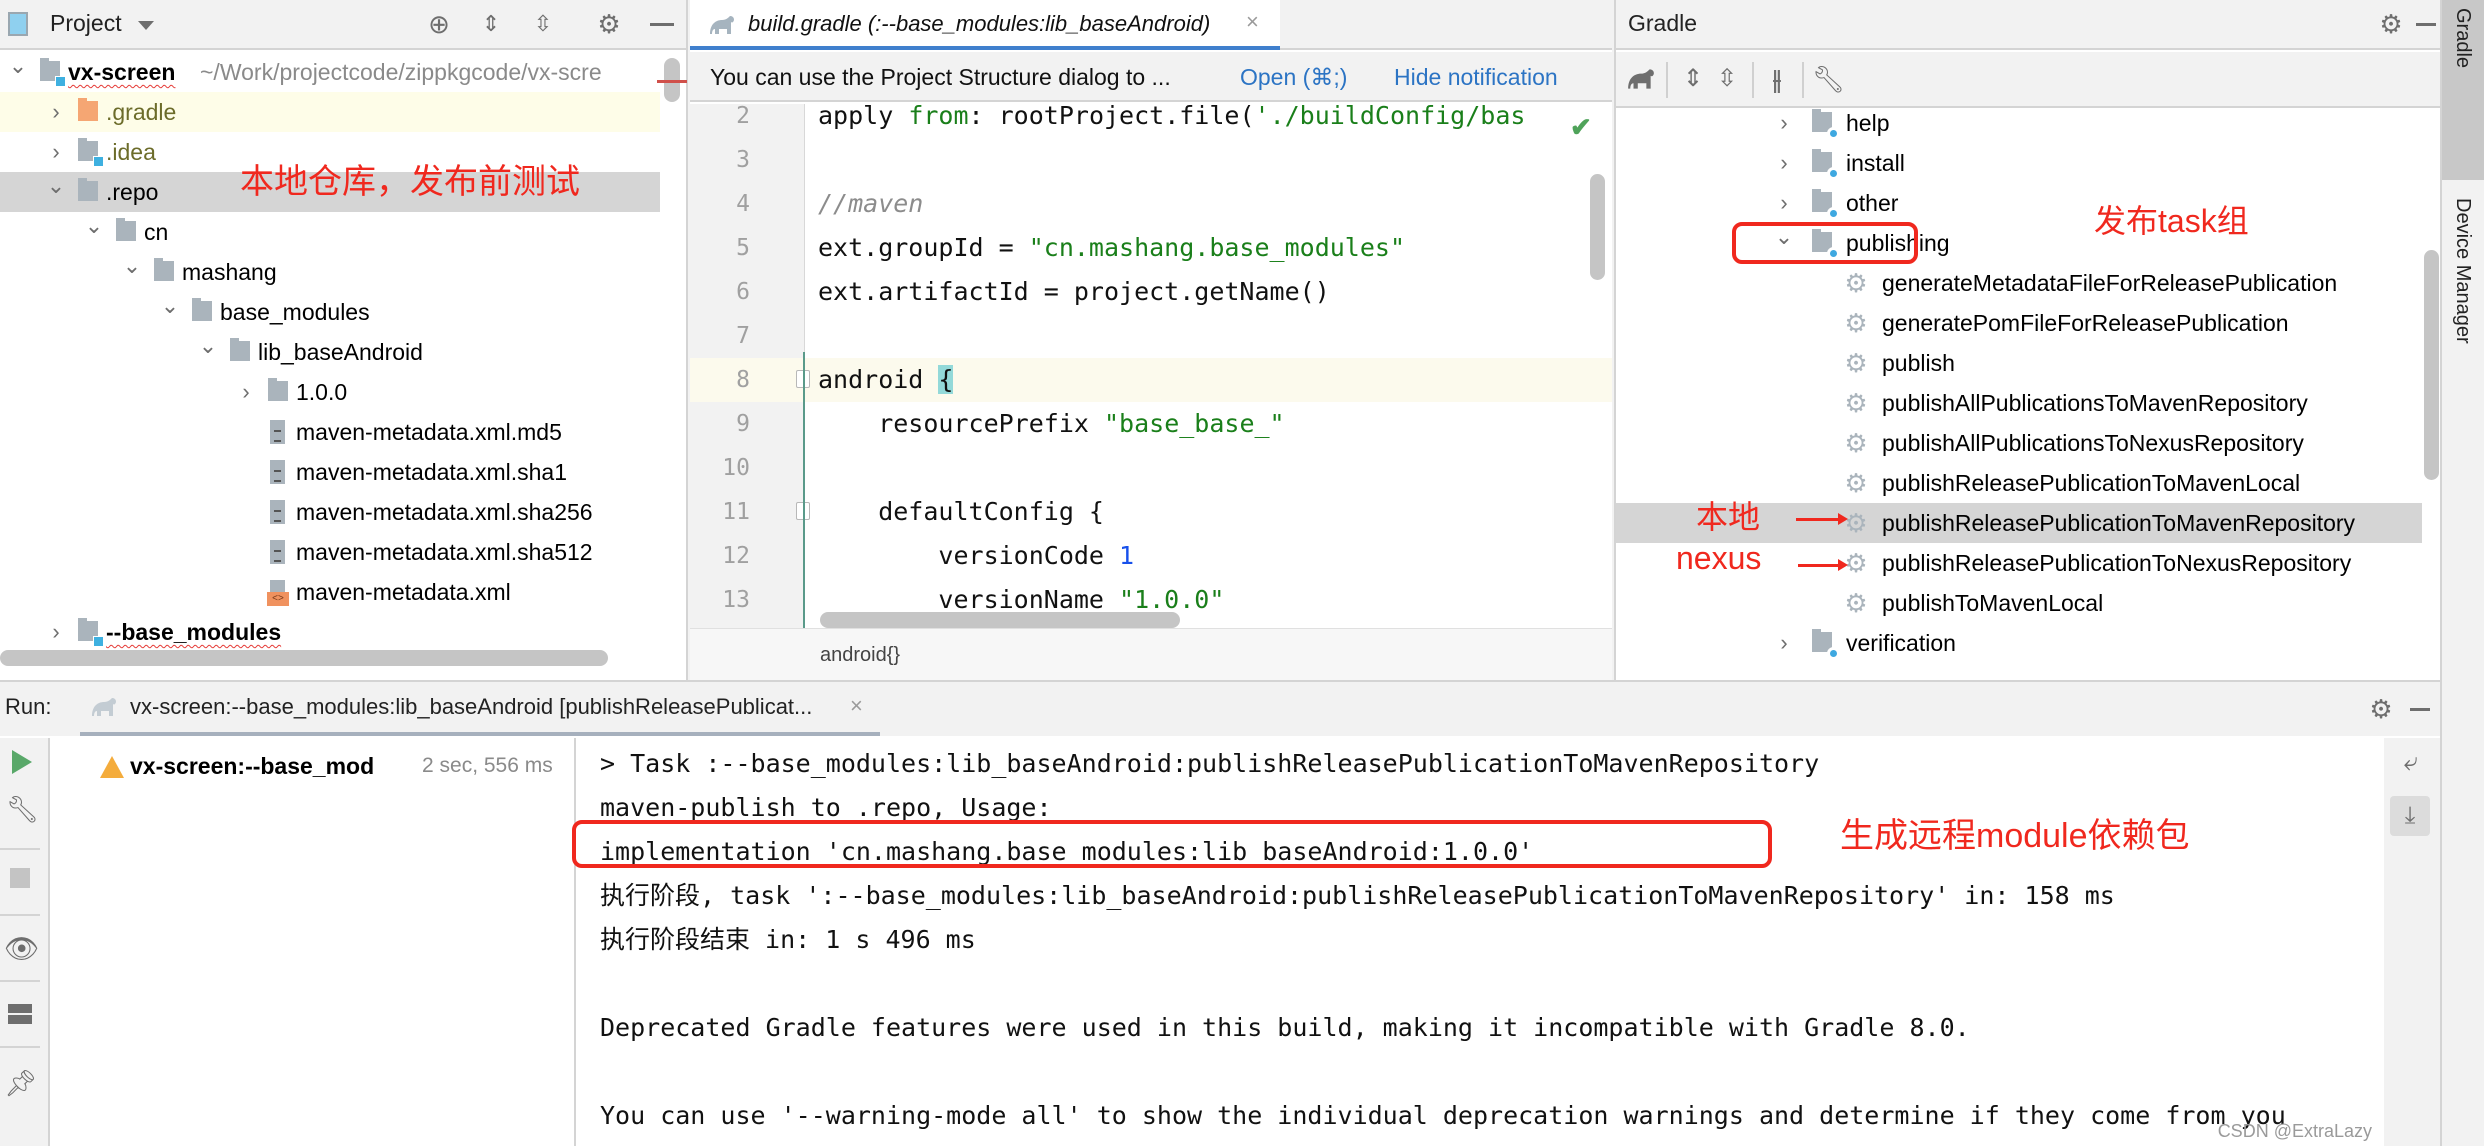  Describe the element at coordinates (2019, 163) in the screenshot. I see `gradle-group-row: › install` at that location.